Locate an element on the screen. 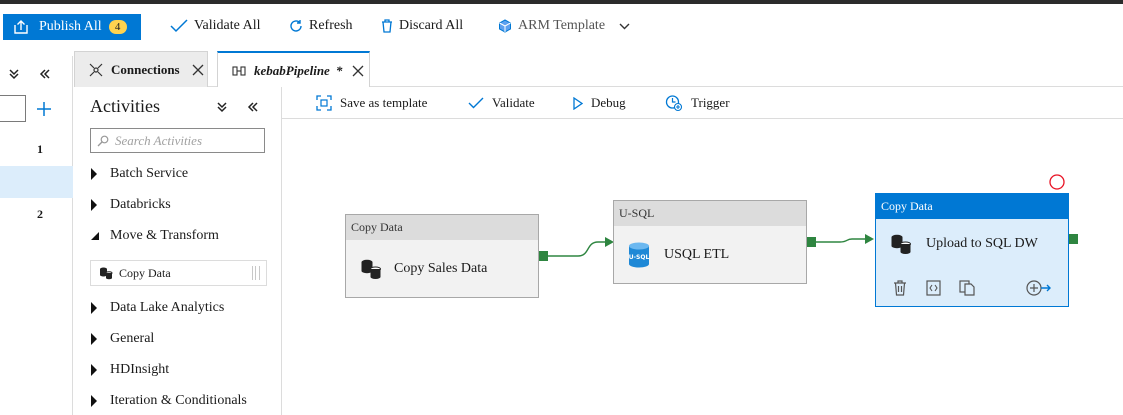 The width and height of the screenshot is (1123, 415). activity-node-copy-sales-data: Copy Data Copy Sales Data is located at coordinates (442, 256).